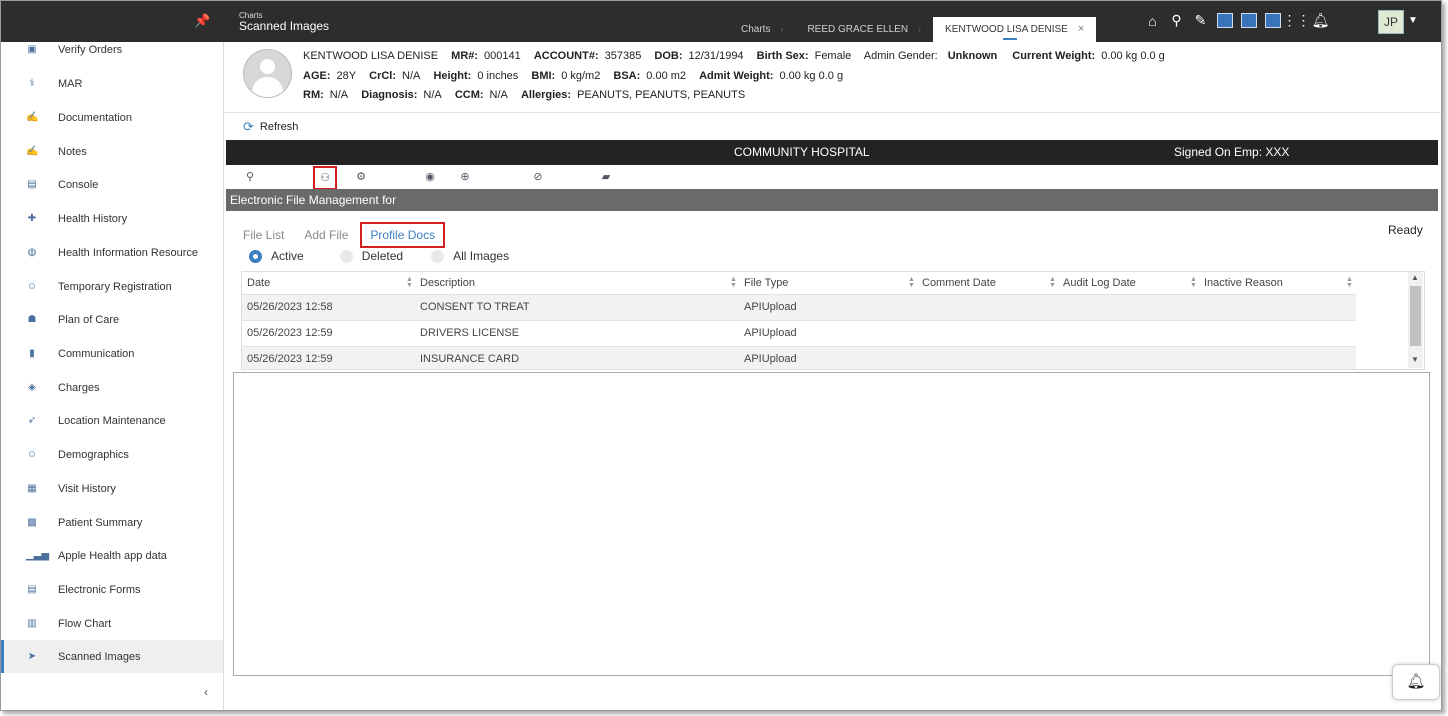  I want to click on image-icon: ▰, so click(606, 177).